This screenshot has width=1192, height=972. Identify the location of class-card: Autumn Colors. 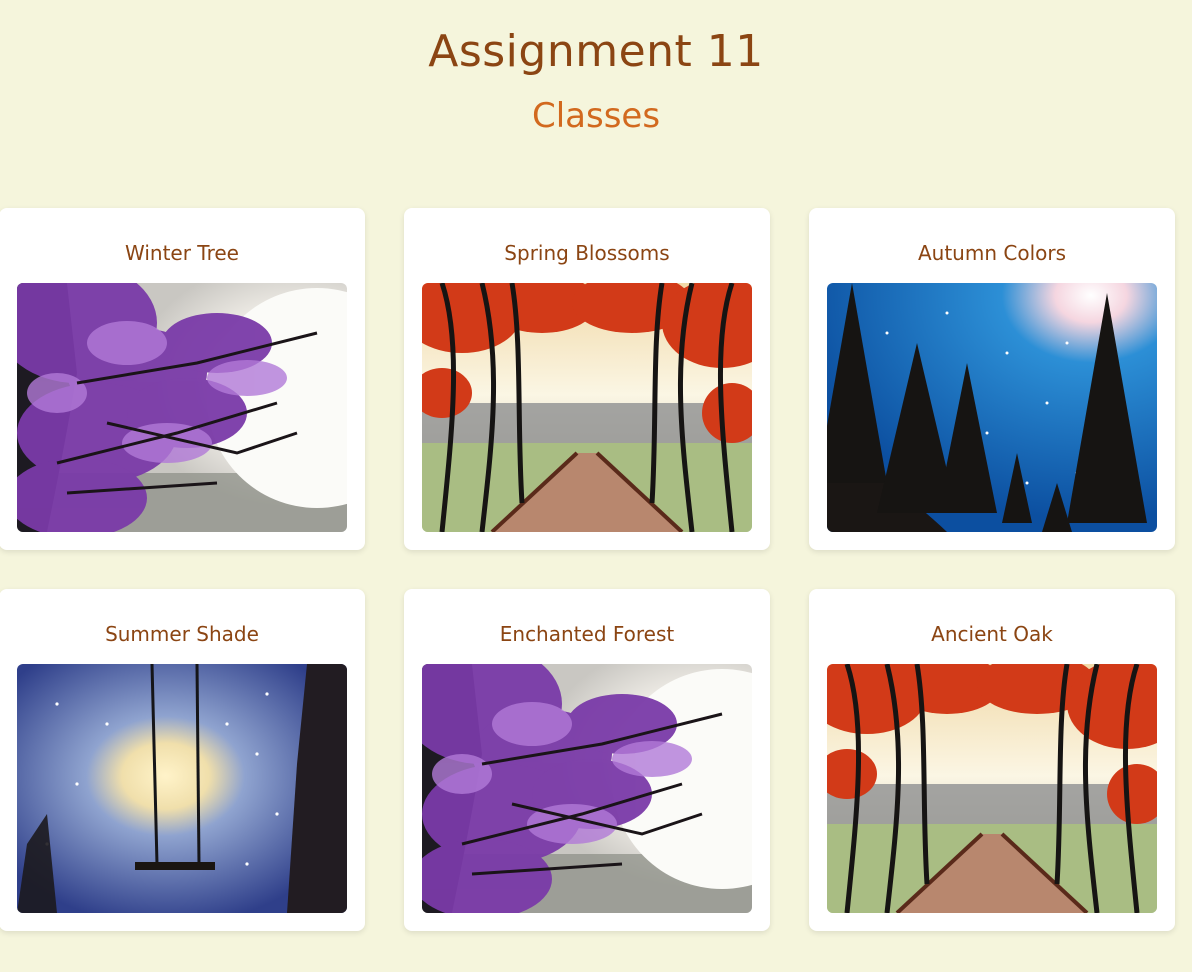
(992, 379).